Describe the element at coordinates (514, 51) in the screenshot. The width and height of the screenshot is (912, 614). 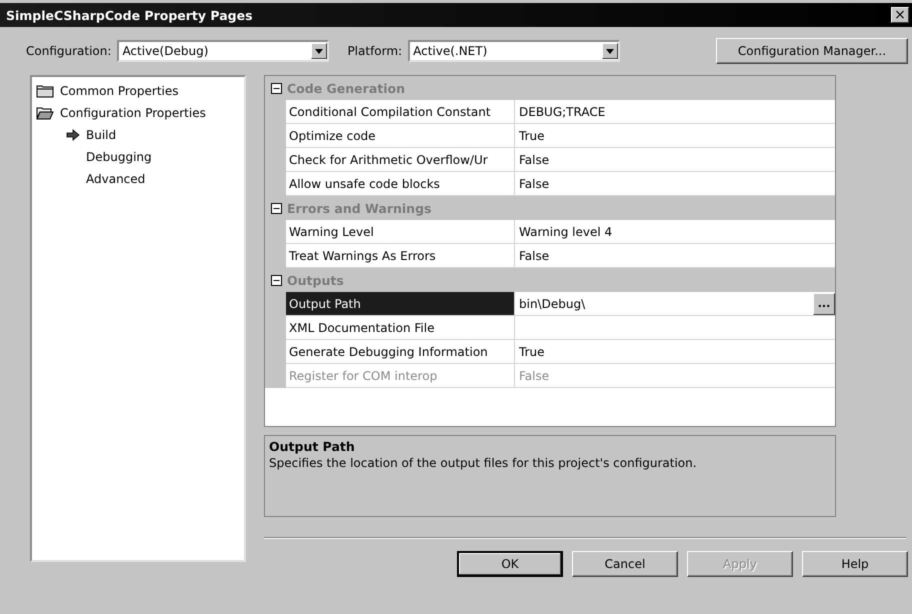
I see `platform-dropdown: Active(.NET)` at that location.